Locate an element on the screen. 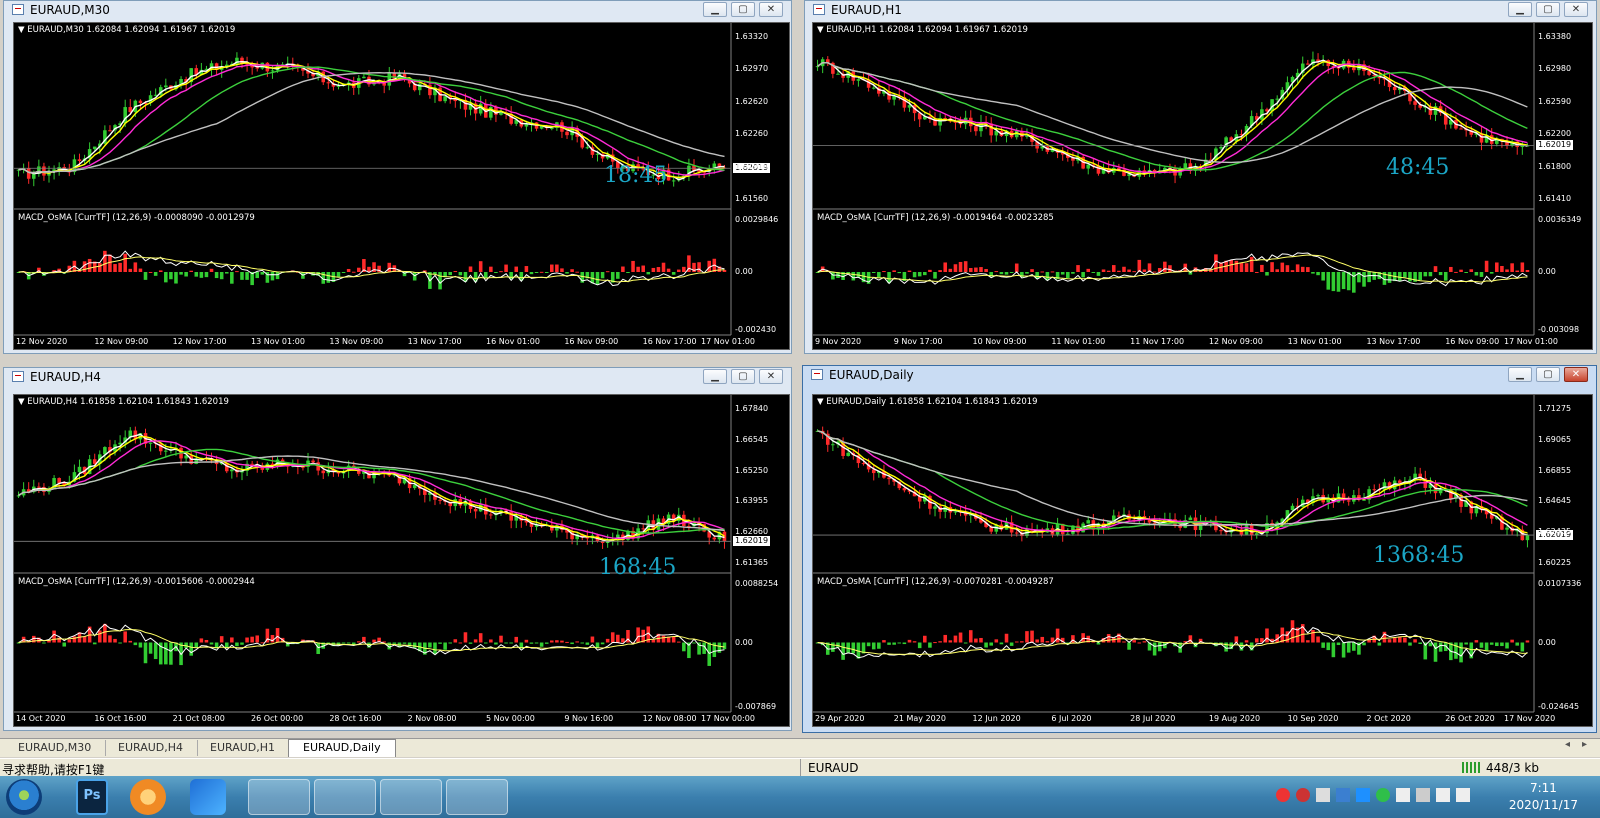 This screenshot has width=1600, height=818. price-tick-label: 1.61560 is located at coordinates (752, 198).